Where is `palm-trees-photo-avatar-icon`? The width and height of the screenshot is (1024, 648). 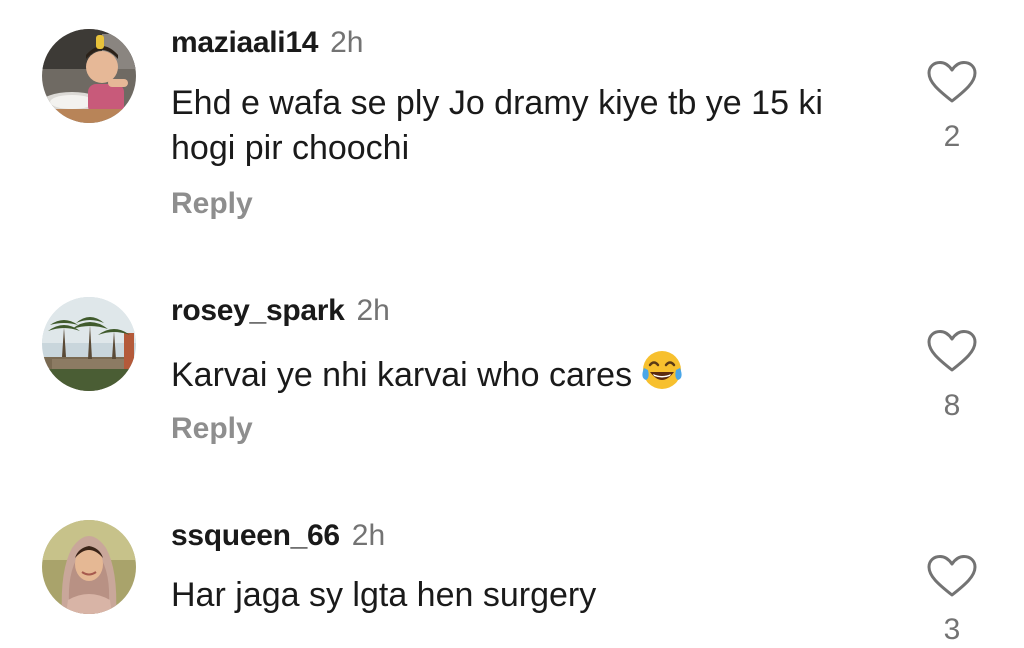 palm-trees-photo-avatar-icon is located at coordinates (89, 344).